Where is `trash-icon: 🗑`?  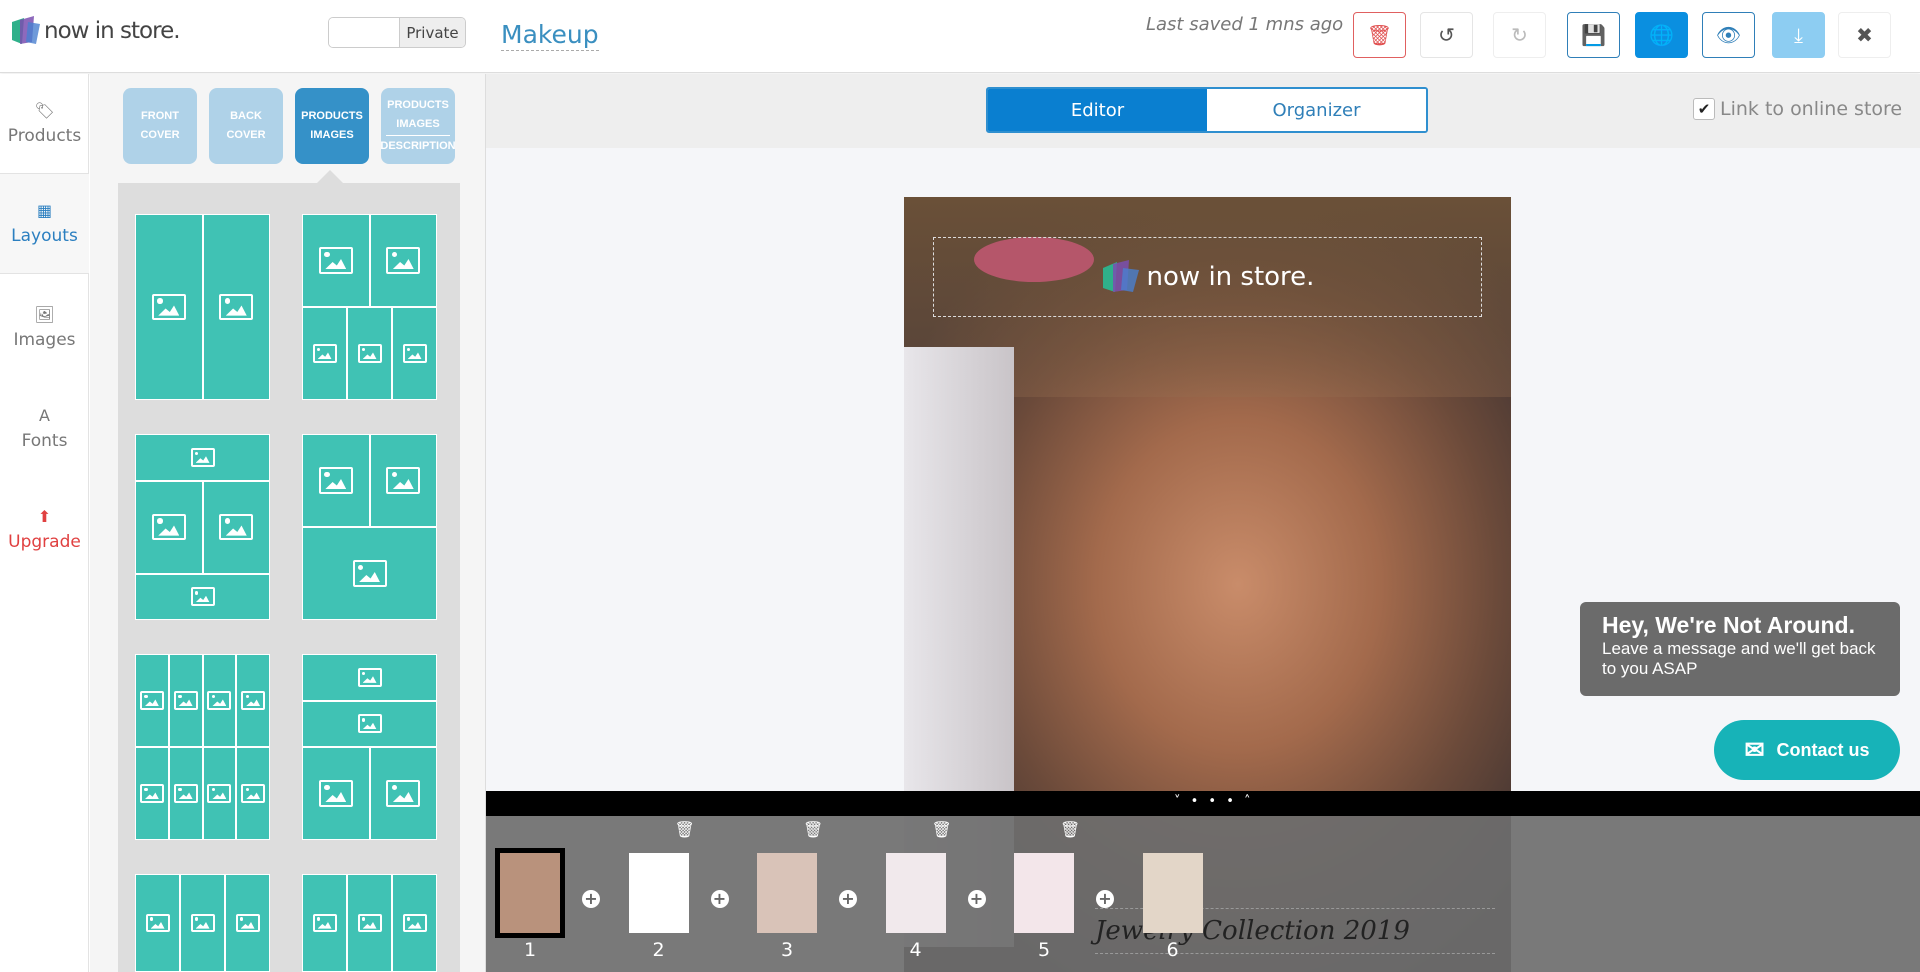 trash-icon: 🗑 is located at coordinates (1379, 35).